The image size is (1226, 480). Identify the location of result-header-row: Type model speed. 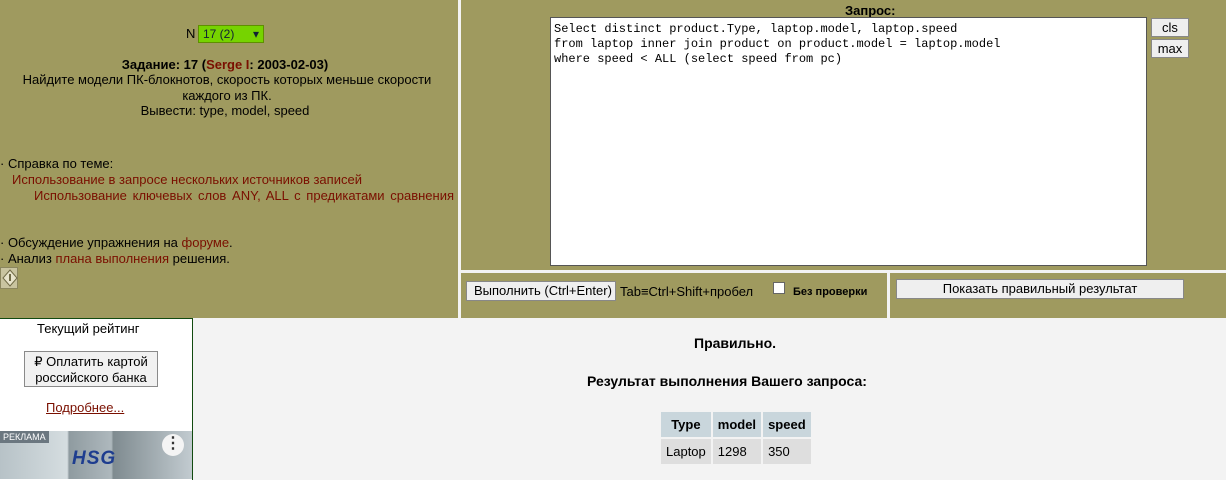
(736, 424).